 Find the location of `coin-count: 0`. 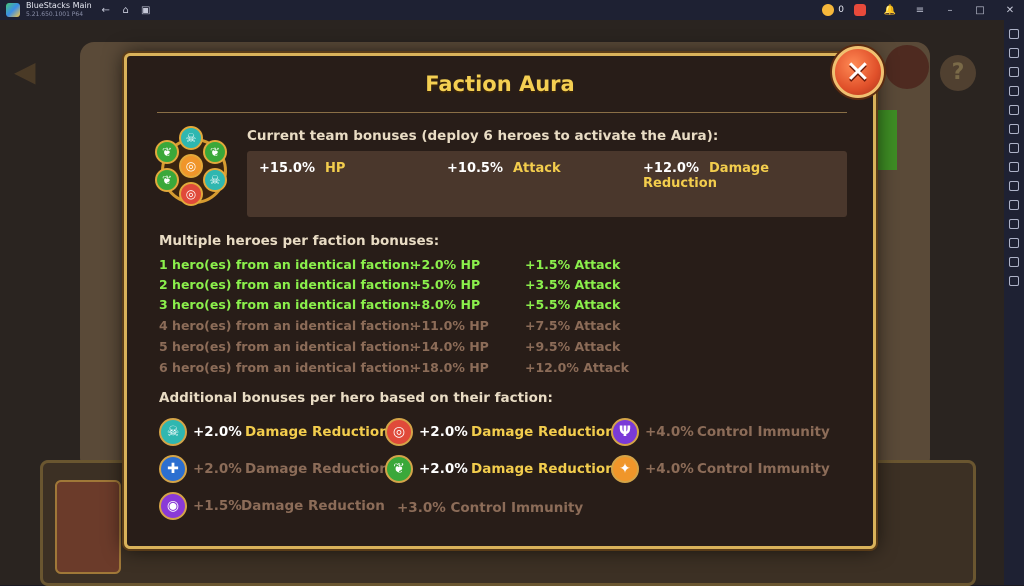

coin-count: 0 is located at coordinates (841, 10).